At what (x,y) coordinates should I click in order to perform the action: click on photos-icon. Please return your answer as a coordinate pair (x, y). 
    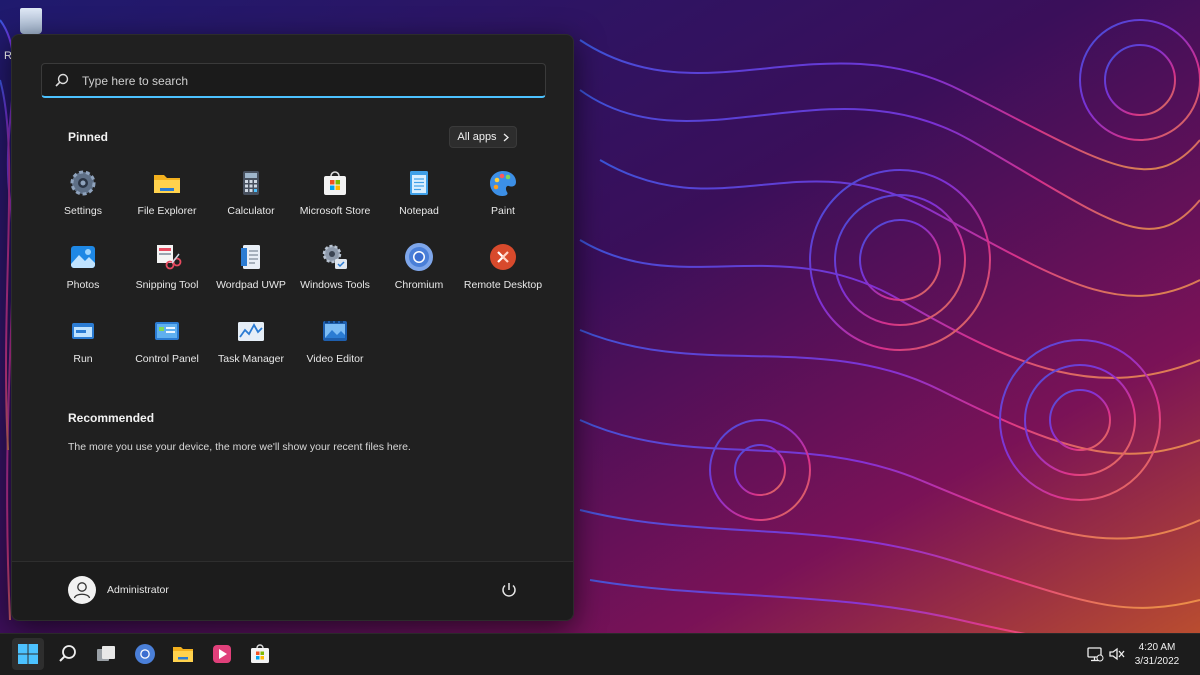
    Looking at the image, I should click on (83, 257).